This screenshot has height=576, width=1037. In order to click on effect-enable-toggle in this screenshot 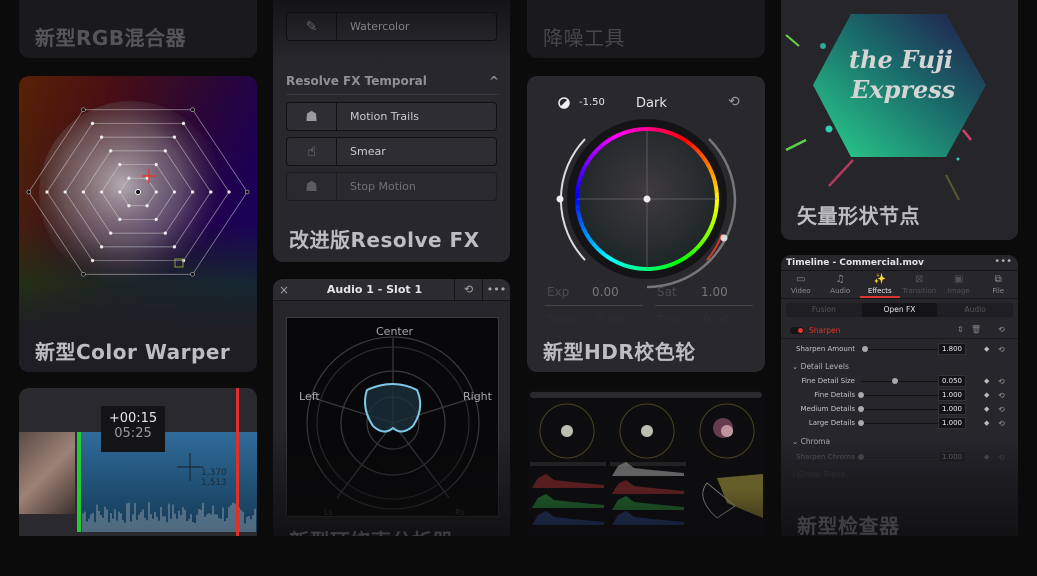, I will do `click(797, 330)`.